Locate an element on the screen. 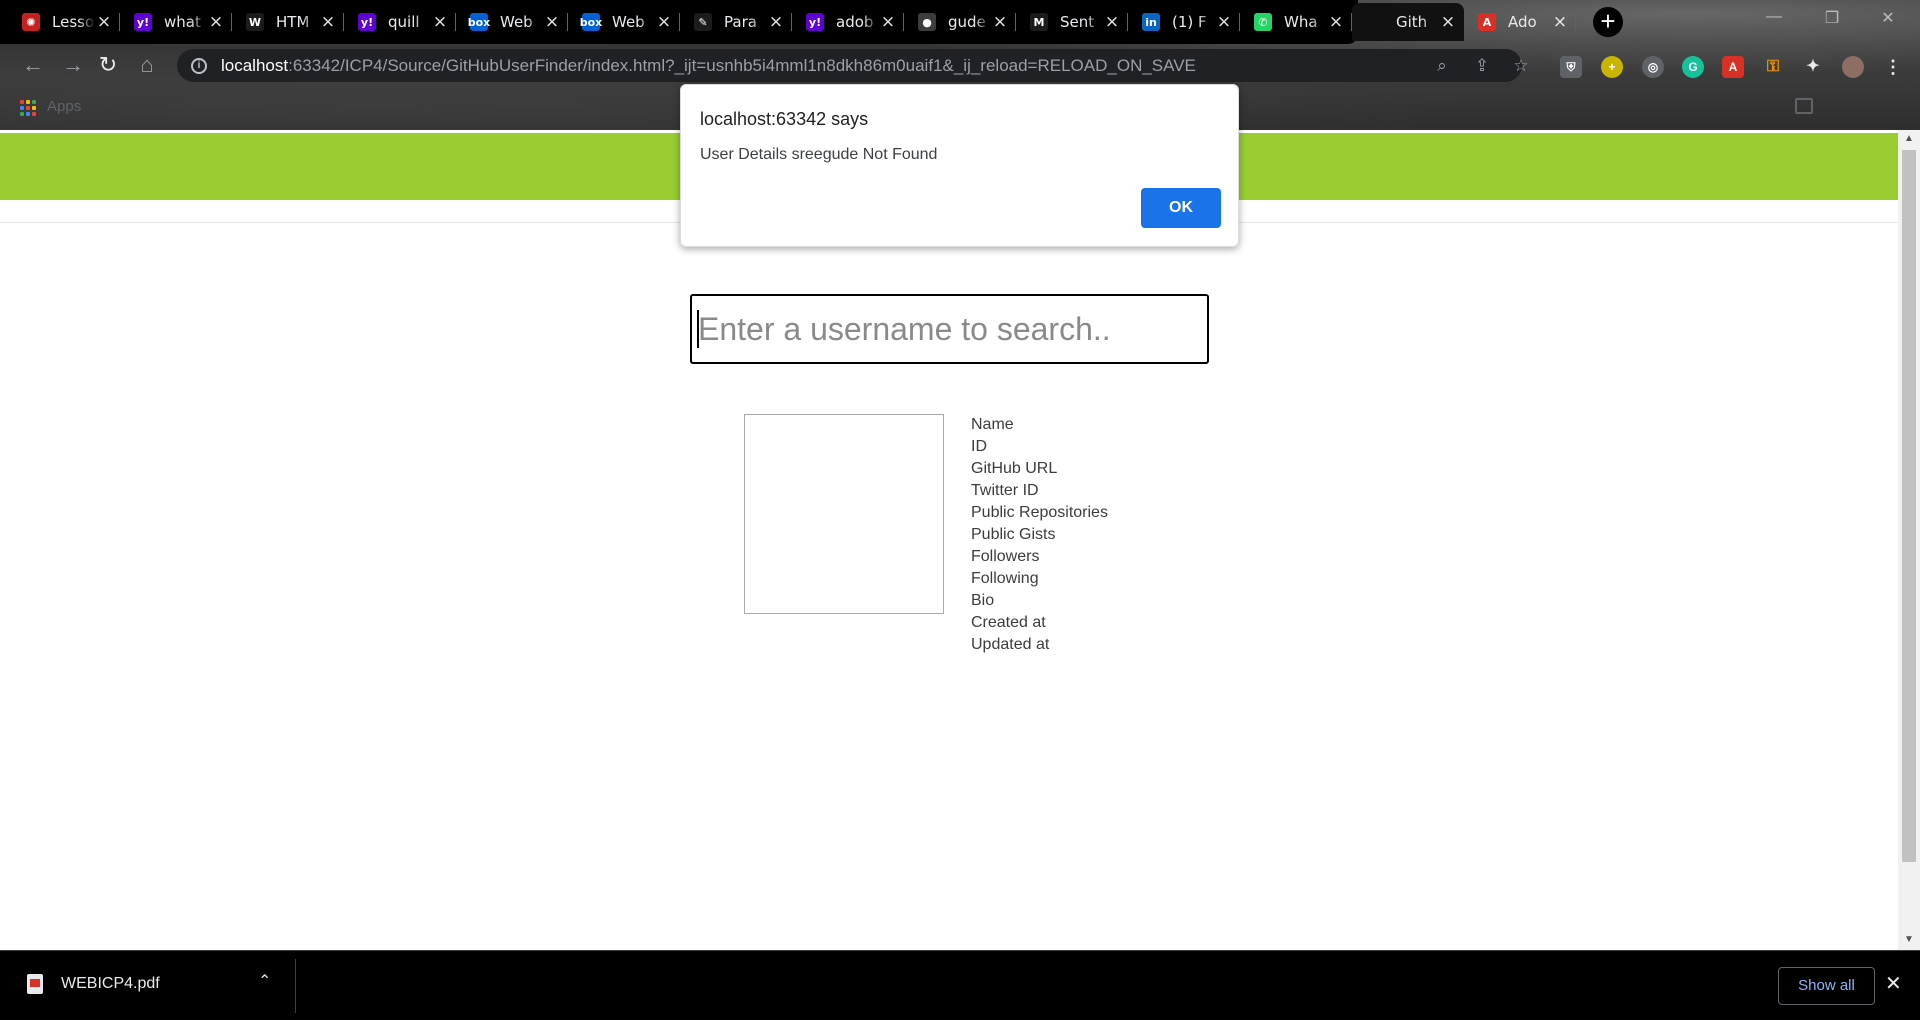 The height and width of the screenshot is (1020, 1920). scroll-down-arrow-icon: ▼ is located at coordinates (1909, 939).